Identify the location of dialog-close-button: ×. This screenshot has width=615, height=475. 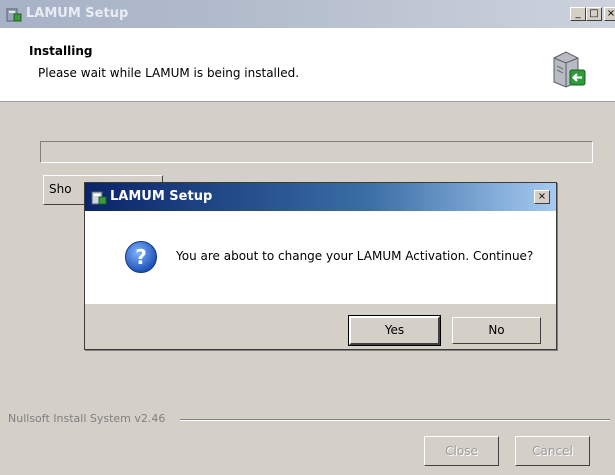
(542, 197).